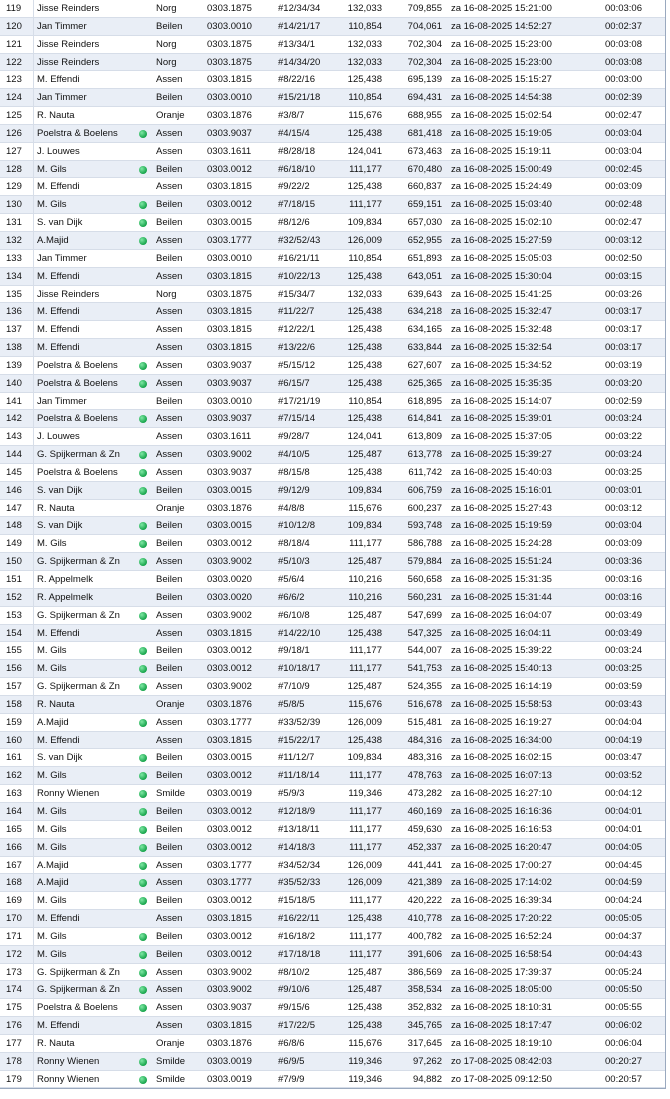  What do you see at coordinates (58, 187) in the screenshot?
I see `cell-name: M. Effendi` at bounding box center [58, 187].